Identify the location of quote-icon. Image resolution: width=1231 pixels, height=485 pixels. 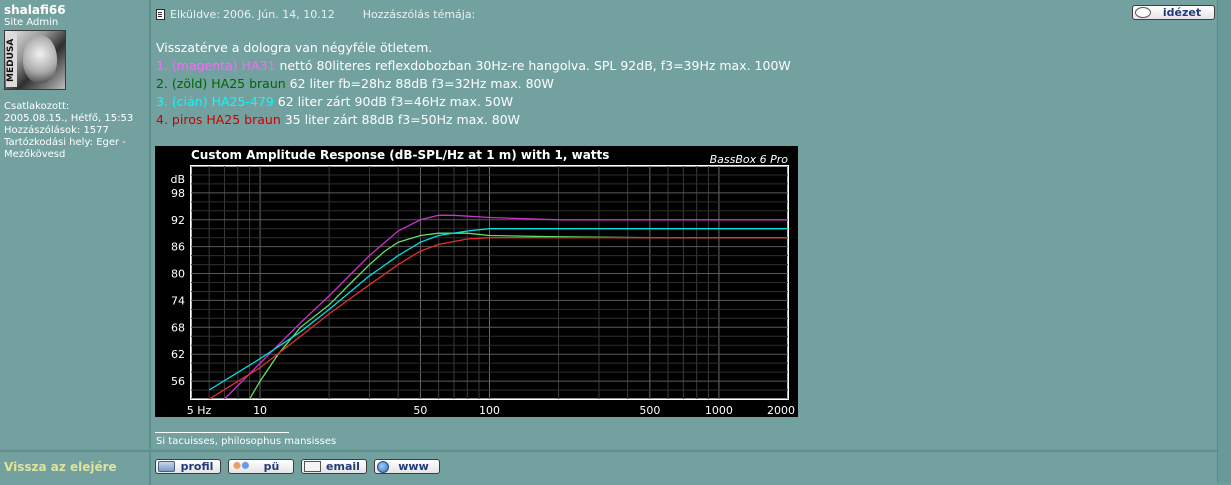
(1143, 12).